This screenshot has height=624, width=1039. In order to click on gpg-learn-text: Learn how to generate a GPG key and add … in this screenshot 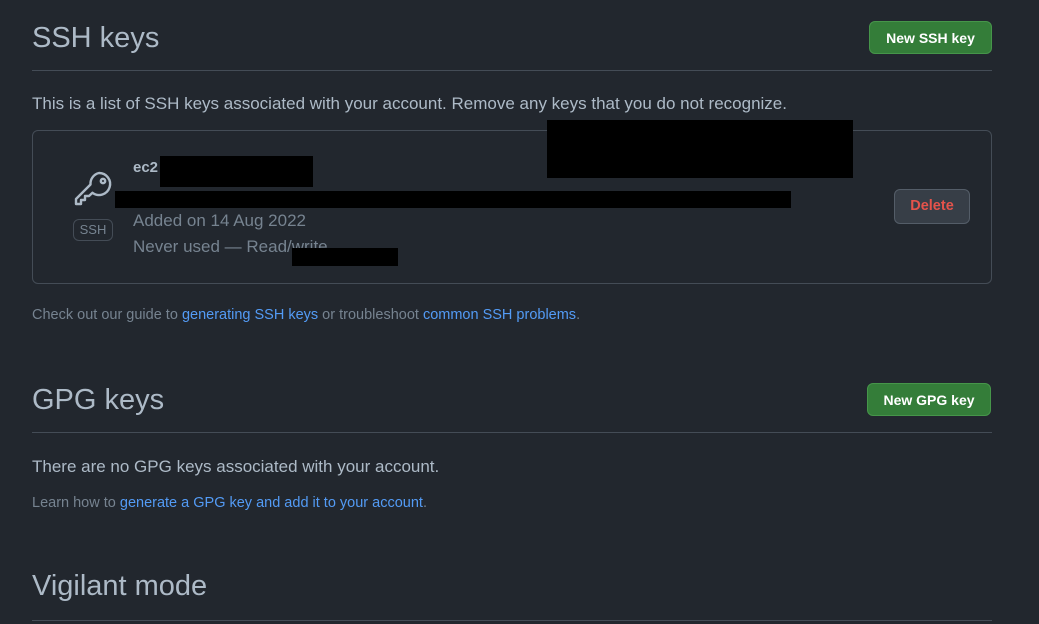, I will do `click(229, 503)`.